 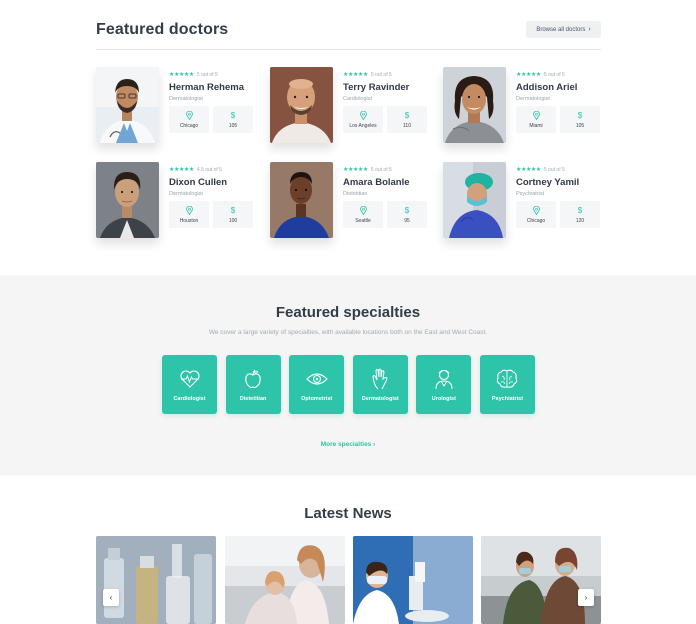 What do you see at coordinates (348, 35) in the screenshot?
I see `doctors-header: Featured doctors Browse all doctors ›` at bounding box center [348, 35].